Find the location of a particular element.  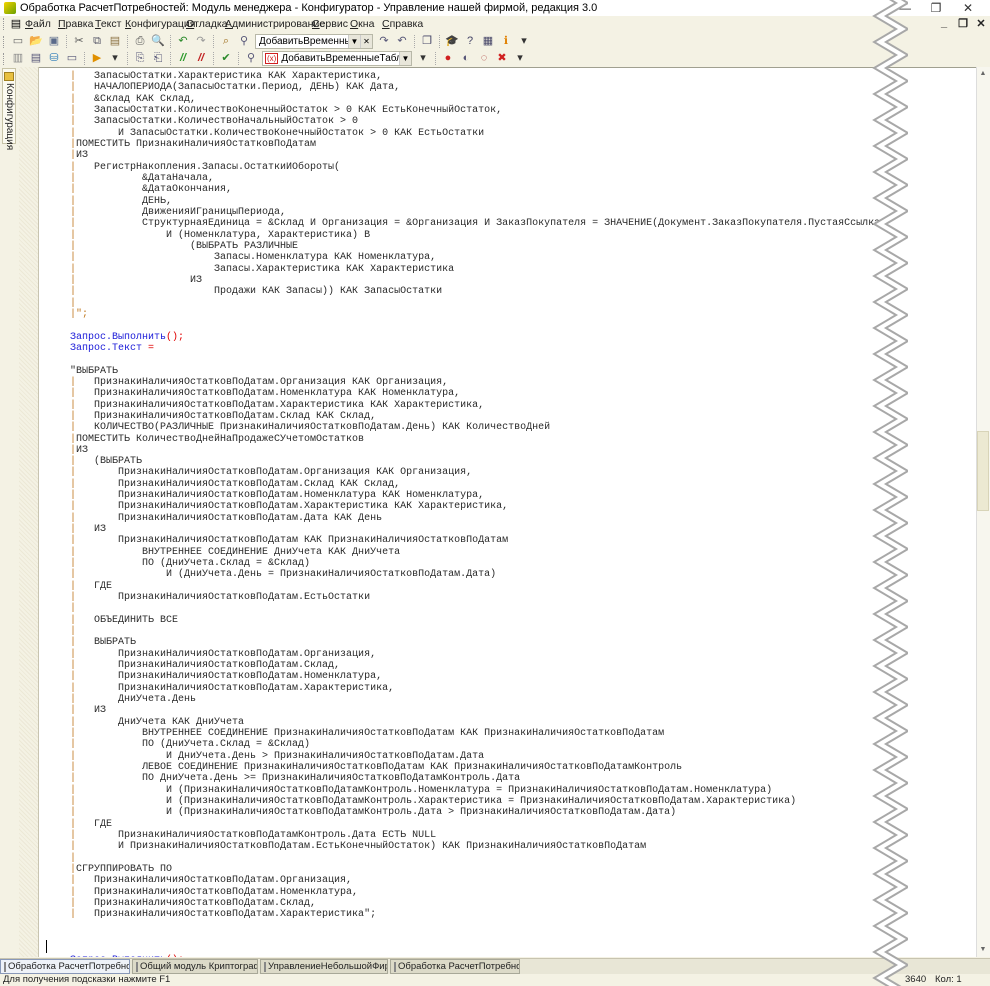

editor-gutter is located at coordinates (29, 512).